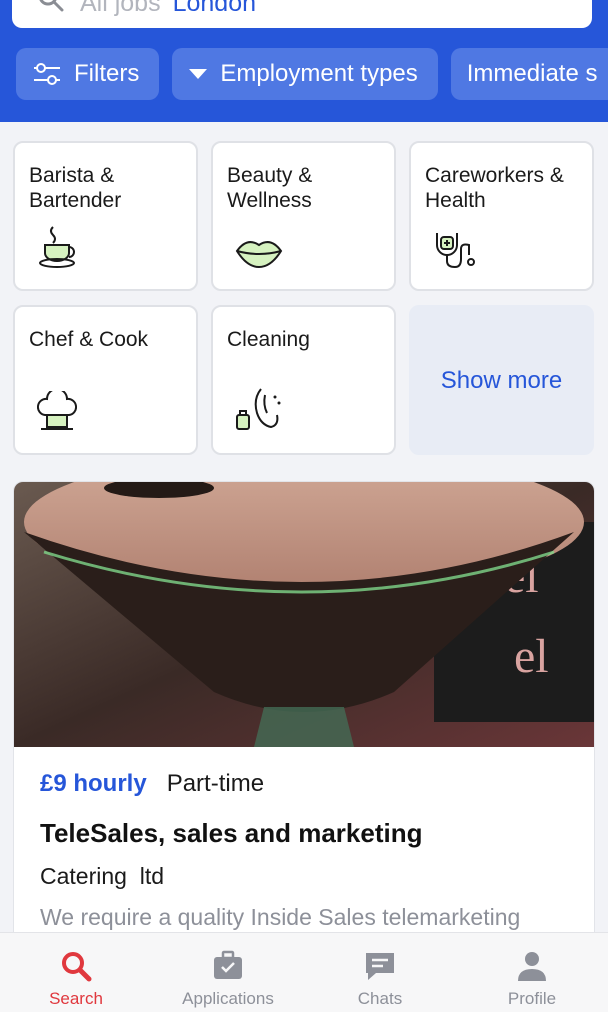  What do you see at coordinates (105, 216) in the screenshot?
I see `category-barista: Barista & Bartender` at bounding box center [105, 216].